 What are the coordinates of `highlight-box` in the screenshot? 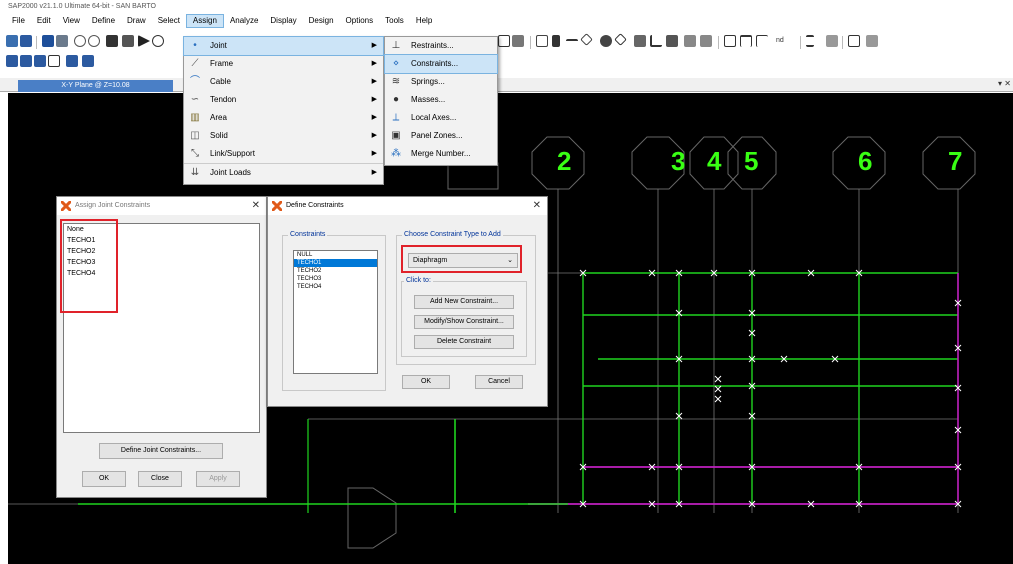 It's located at (89, 266).